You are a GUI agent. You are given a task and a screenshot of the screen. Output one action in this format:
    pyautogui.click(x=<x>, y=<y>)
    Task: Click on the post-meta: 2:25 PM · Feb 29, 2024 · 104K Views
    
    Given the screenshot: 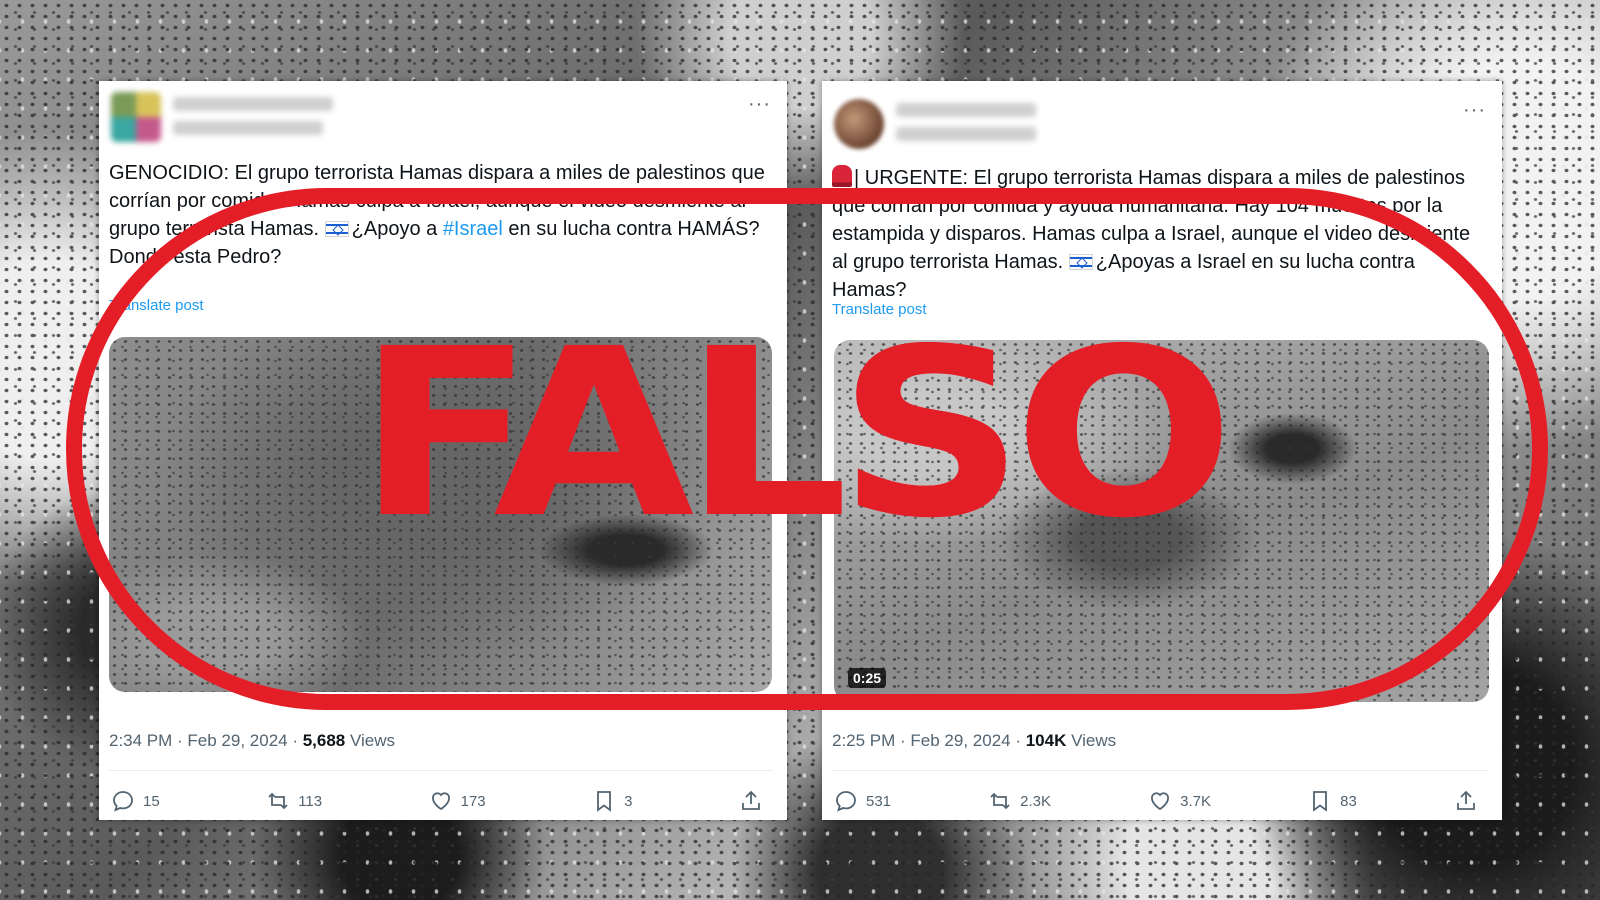 What is the action you would take?
    pyautogui.click(x=974, y=741)
    